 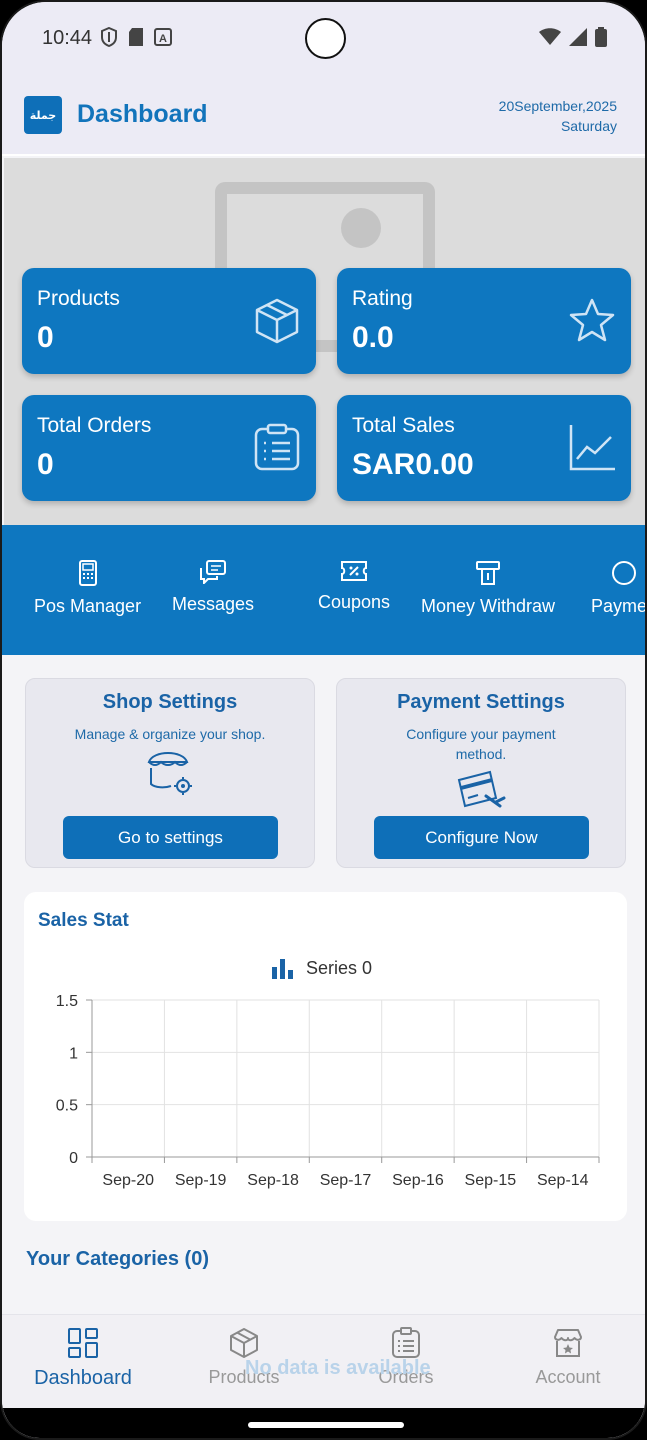 What do you see at coordinates (87, 588) in the screenshot?
I see `action-pos-manager: Pos Manager` at bounding box center [87, 588].